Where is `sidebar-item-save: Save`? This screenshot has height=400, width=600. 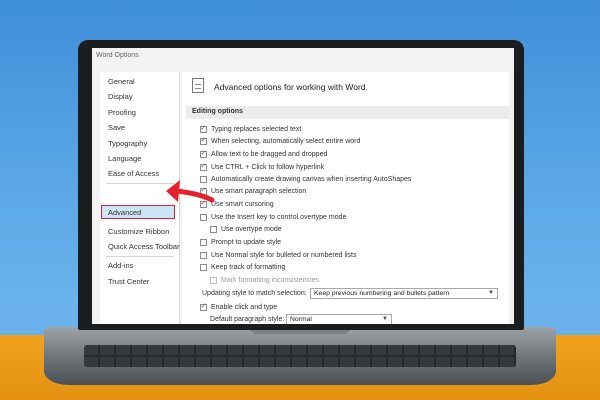 sidebar-item-save: Save is located at coordinates (116, 127).